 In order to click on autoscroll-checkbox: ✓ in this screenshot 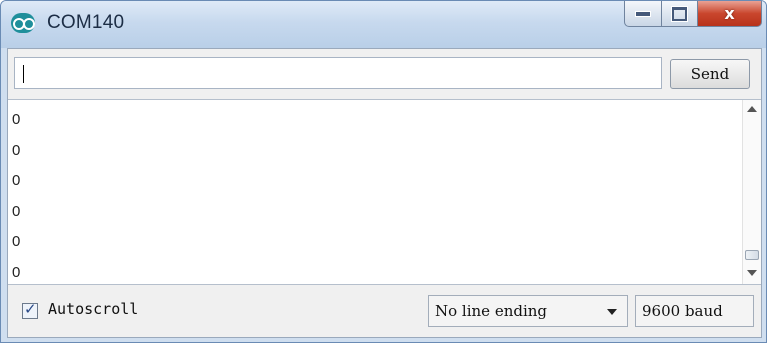, I will do `click(30, 309)`.